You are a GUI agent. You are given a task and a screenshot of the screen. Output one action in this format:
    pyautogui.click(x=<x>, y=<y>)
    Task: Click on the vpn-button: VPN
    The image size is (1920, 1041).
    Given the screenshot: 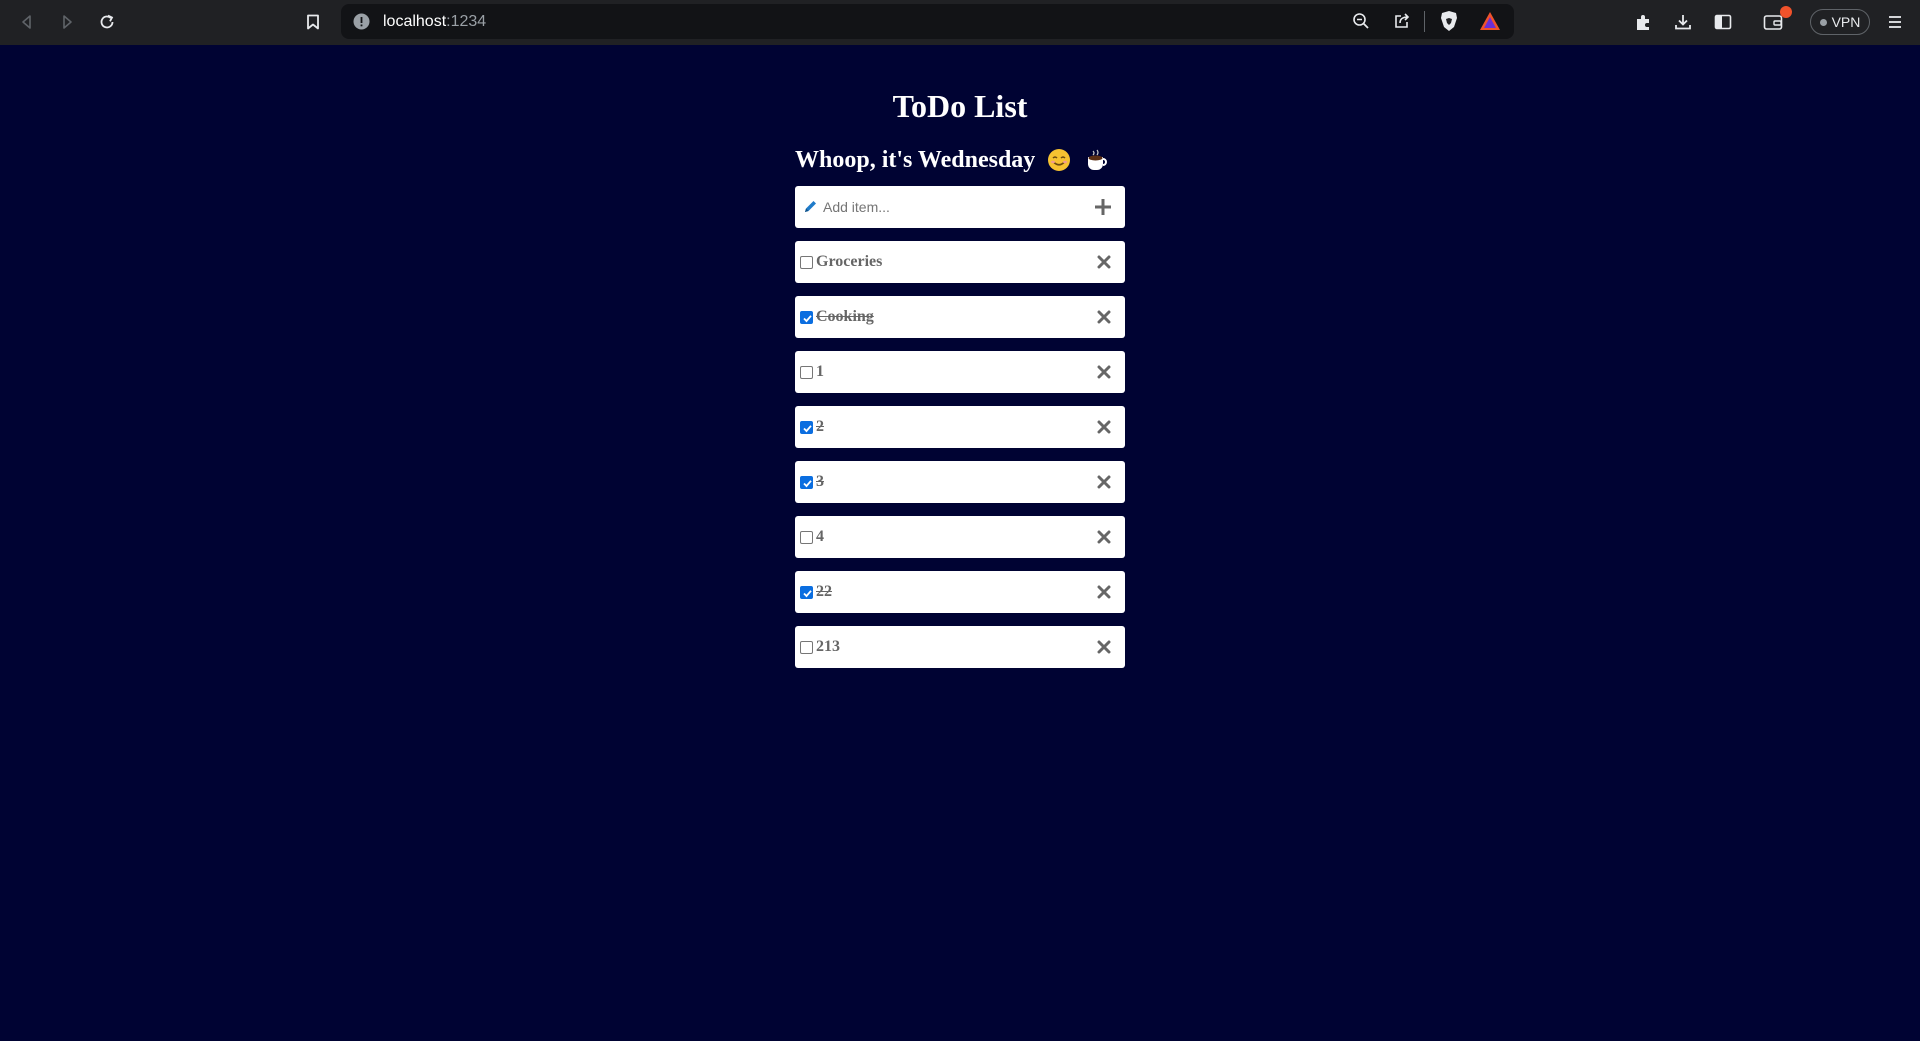 What is the action you would take?
    pyautogui.click(x=1840, y=22)
    